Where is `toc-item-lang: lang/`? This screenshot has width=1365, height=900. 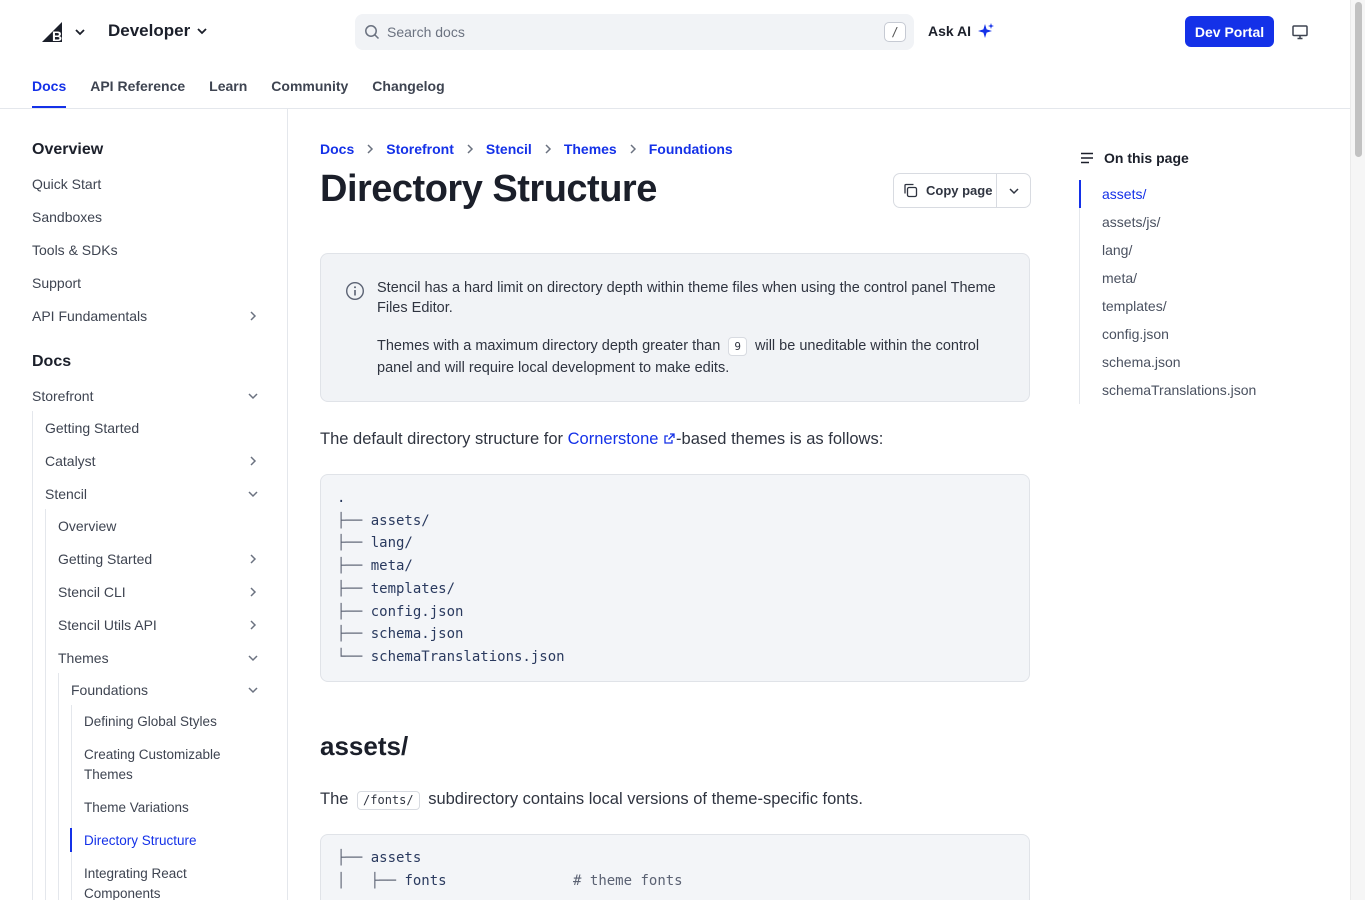
toc-item-lang: lang/ is located at coordinates (1117, 250).